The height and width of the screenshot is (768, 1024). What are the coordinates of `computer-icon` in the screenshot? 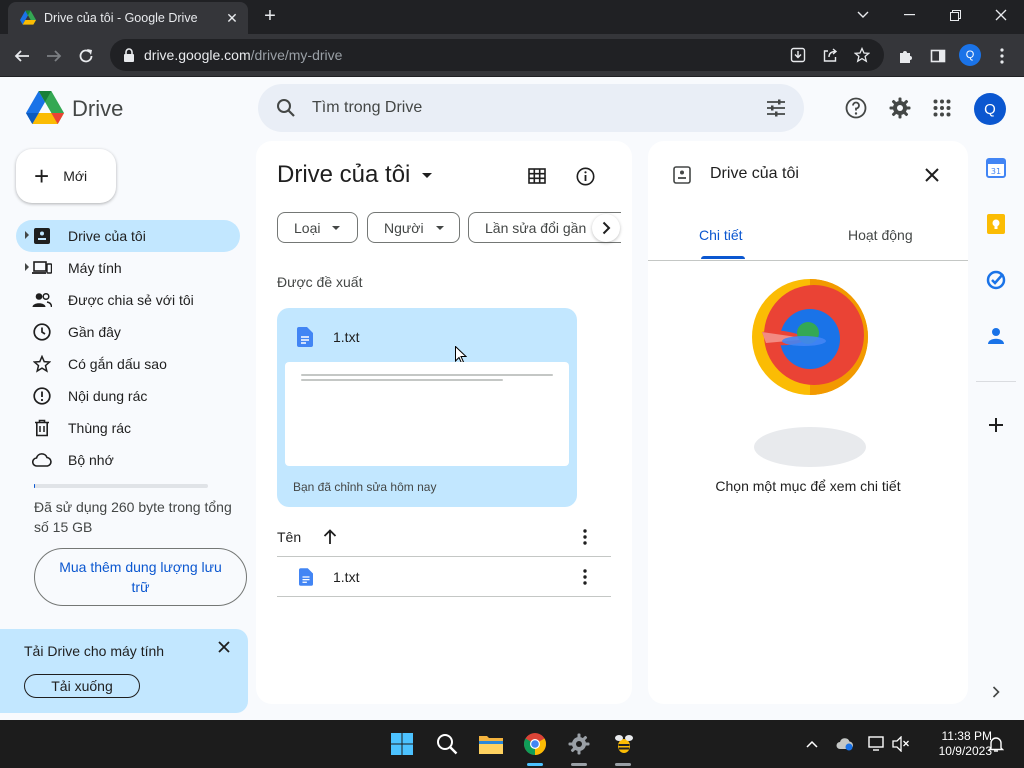 It's located at (42, 268).